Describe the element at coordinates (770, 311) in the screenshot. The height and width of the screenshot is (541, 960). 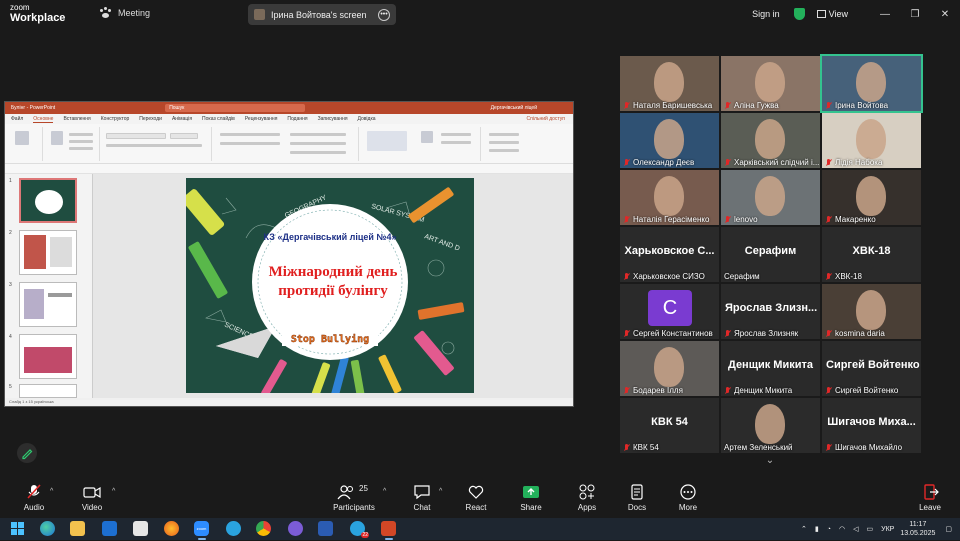
I see `participant-tile: Ярослав Злизн... Ярослав Злизняк` at that location.